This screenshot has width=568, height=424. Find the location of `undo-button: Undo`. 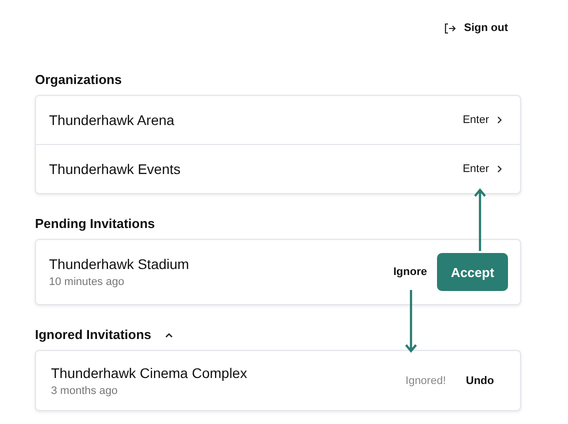

undo-button: Undo is located at coordinates (480, 380).